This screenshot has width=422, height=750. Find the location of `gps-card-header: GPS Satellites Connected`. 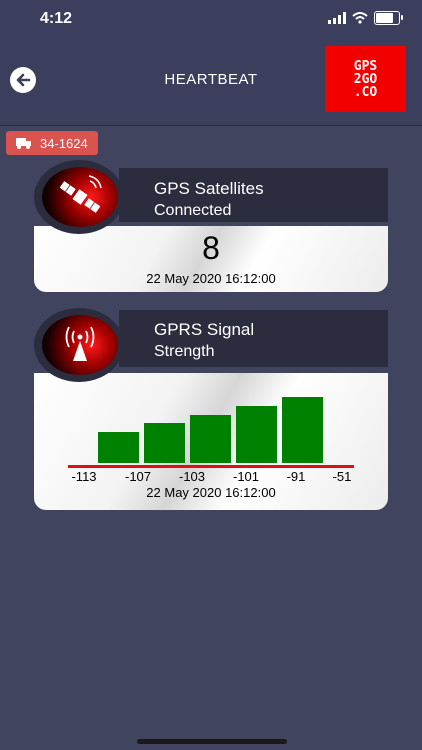

gps-card-header: GPS Satellites Connected is located at coordinates (253, 195).